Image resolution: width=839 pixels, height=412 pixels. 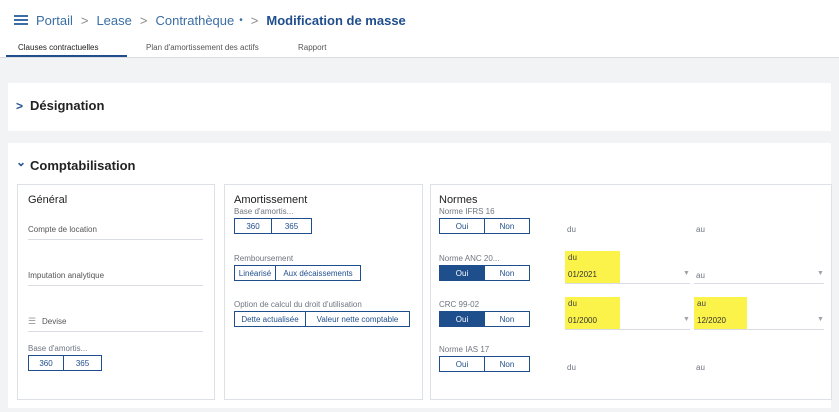 What do you see at coordinates (54, 321) in the screenshot?
I see `devise-field: Devise` at bounding box center [54, 321].